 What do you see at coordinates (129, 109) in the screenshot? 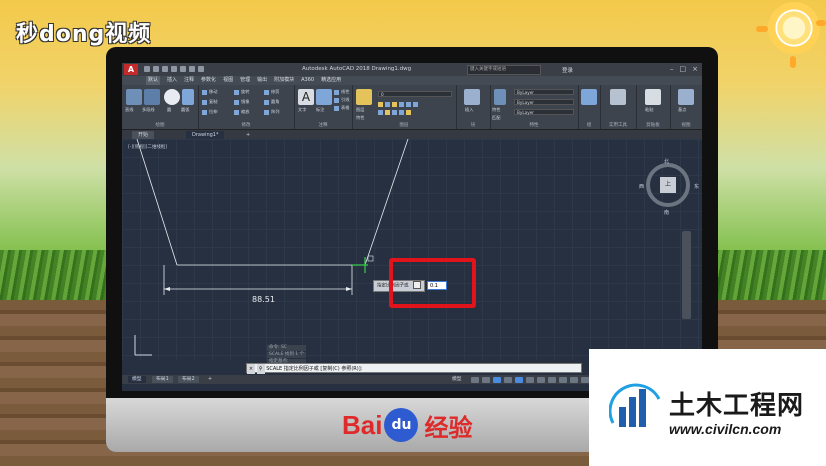
I see `line-tool-label: 直线` at bounding box center [129, 109].